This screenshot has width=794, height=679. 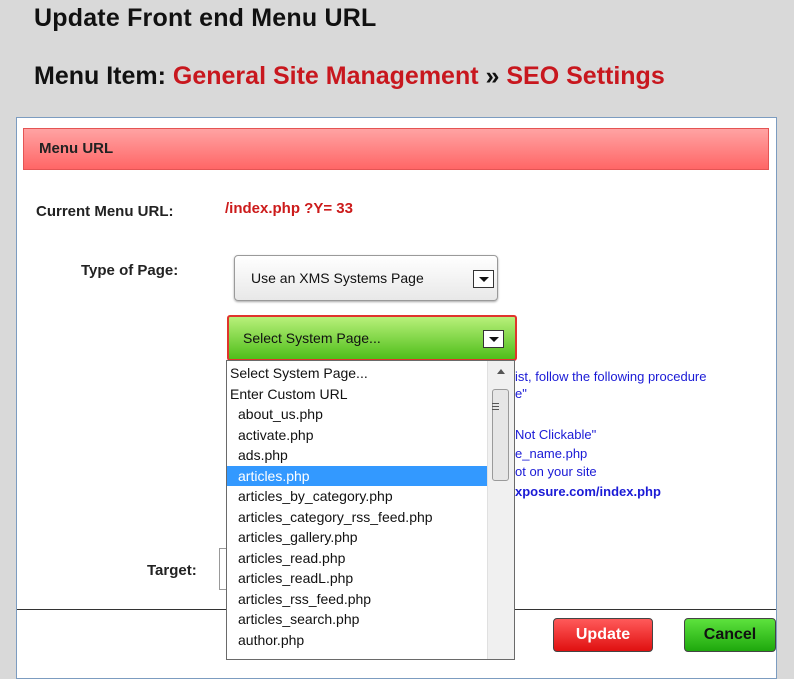 I want to click on scrollbar-grip-icon, so click(x=495, y=403).